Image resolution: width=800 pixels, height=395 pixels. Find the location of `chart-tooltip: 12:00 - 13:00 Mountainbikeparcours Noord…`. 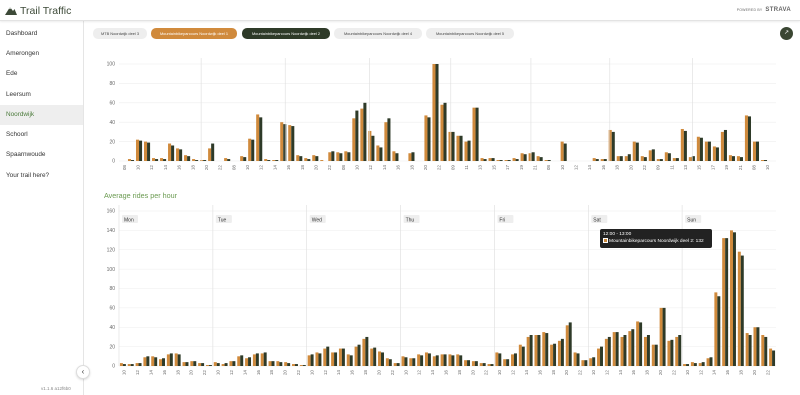

chart-tooltip: 12:00 - 13:00 Mountainbikeparcours Noord… is located at coordinates (656, 238).